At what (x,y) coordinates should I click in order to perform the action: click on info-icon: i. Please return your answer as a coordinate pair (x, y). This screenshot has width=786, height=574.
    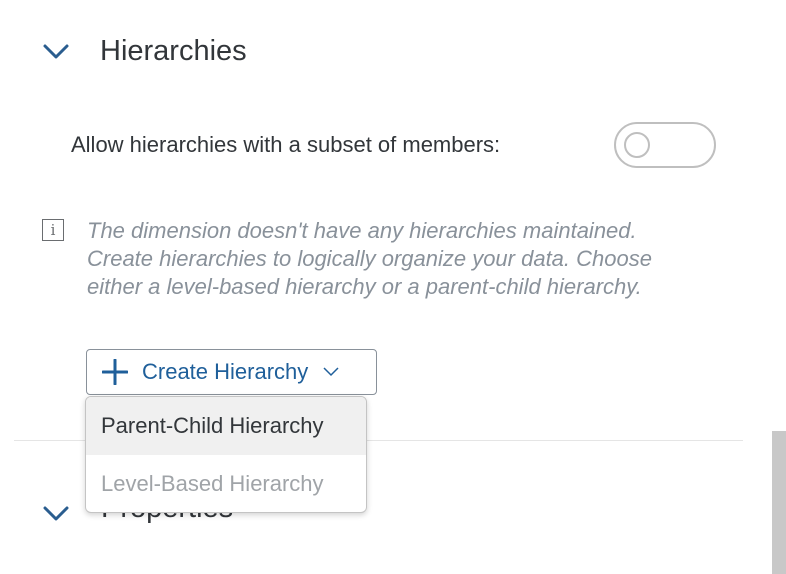
    Looking at the image, I should click on (53, 230).